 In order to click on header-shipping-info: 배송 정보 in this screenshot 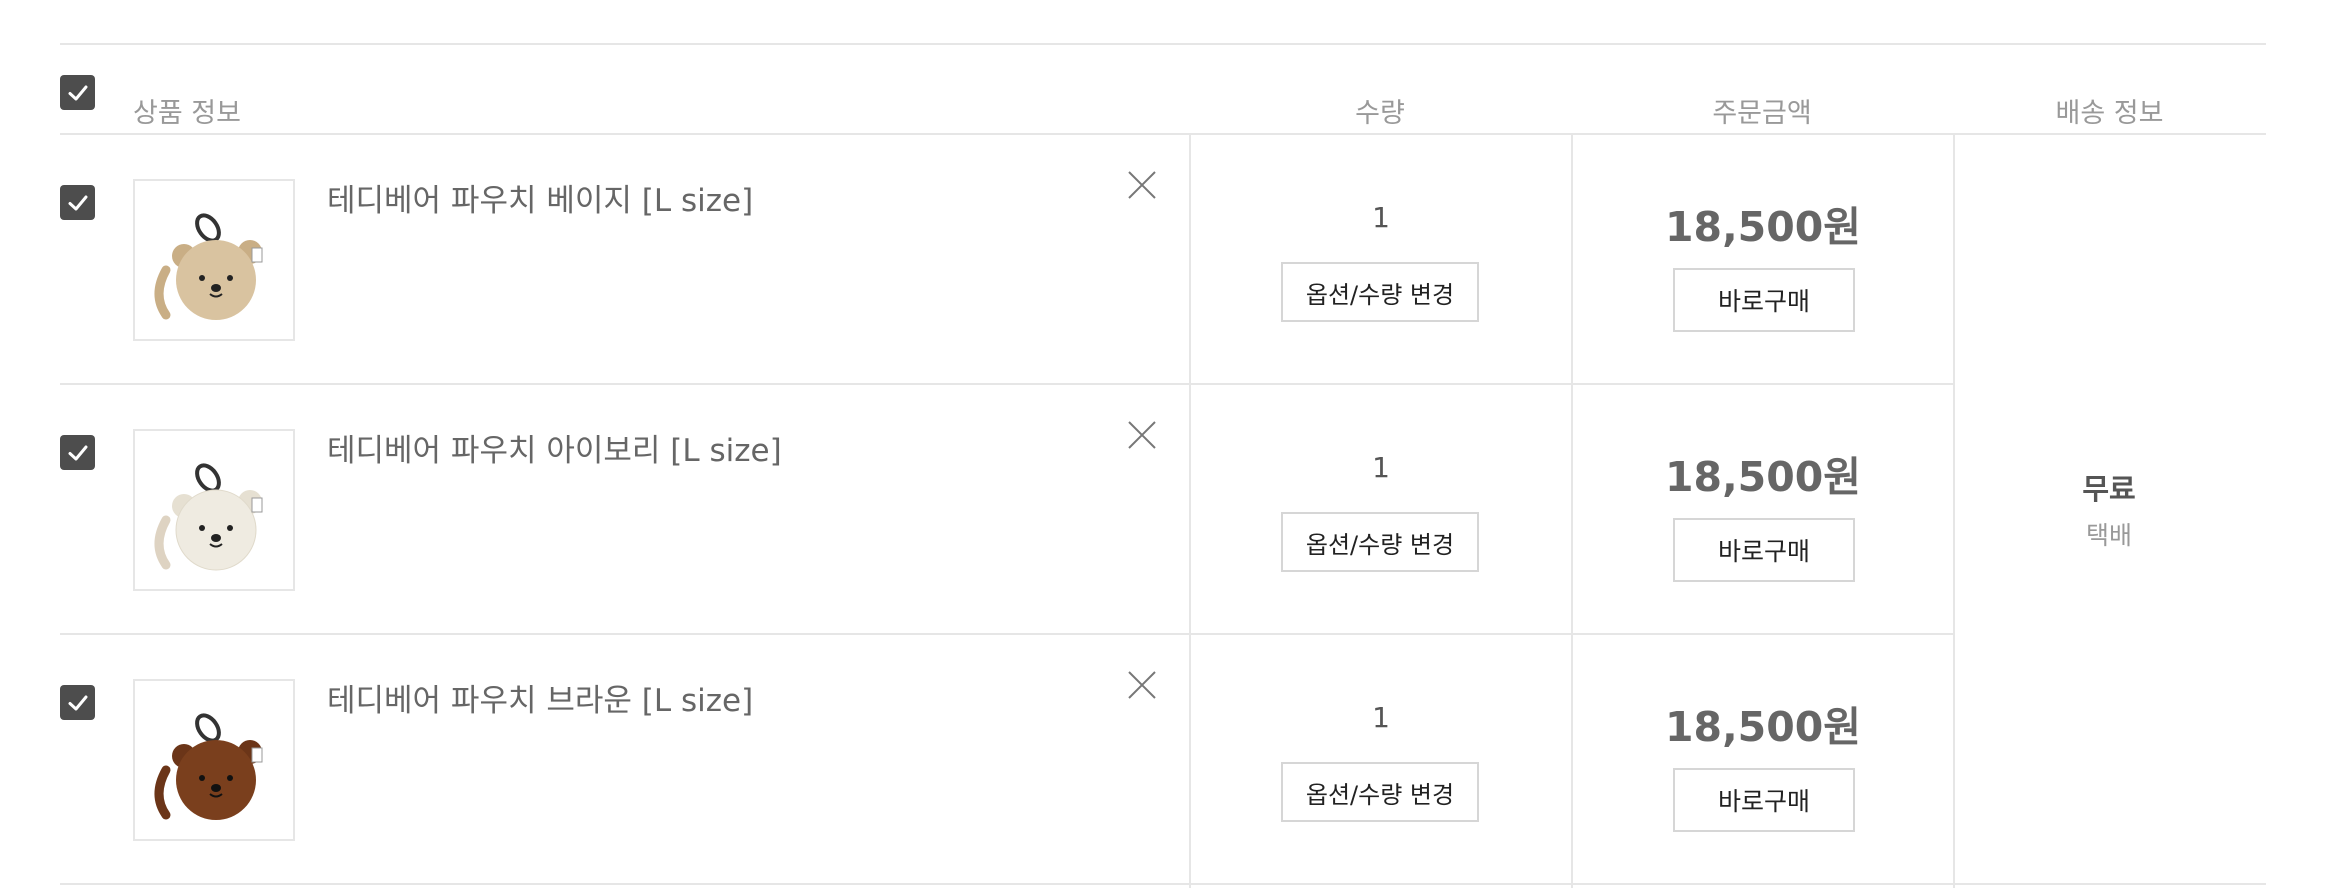, I will do `click(2109, 113)`.